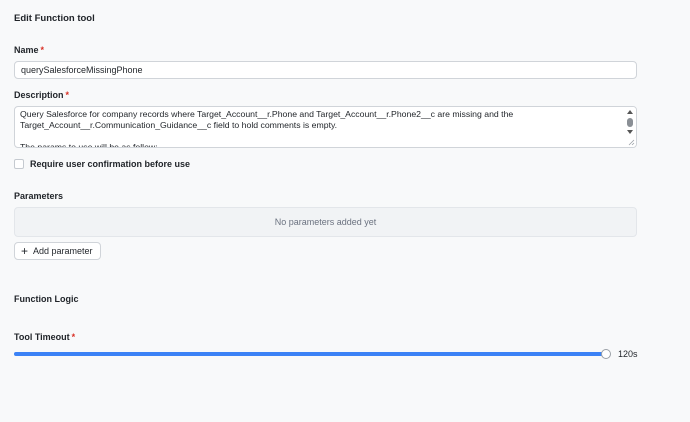 The height and width of the screenshot is (422, 690). What do you see at coordinates (42, 50) in the screenshot?
I see `name-required-mark: *` at bounding box center [42, 50].